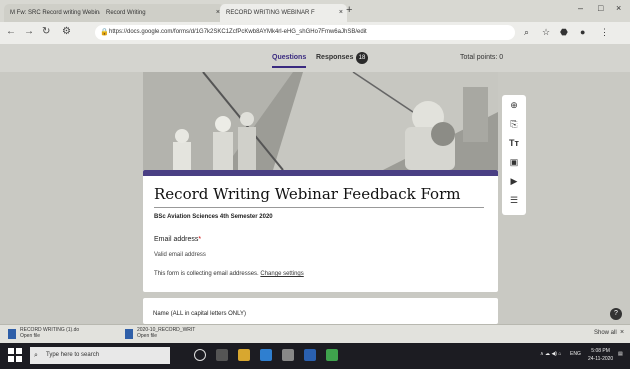 Image resolution: width=630 pixels, height=369 pixels. I want to click on extension-icon: ⬣, so click(564, 32).